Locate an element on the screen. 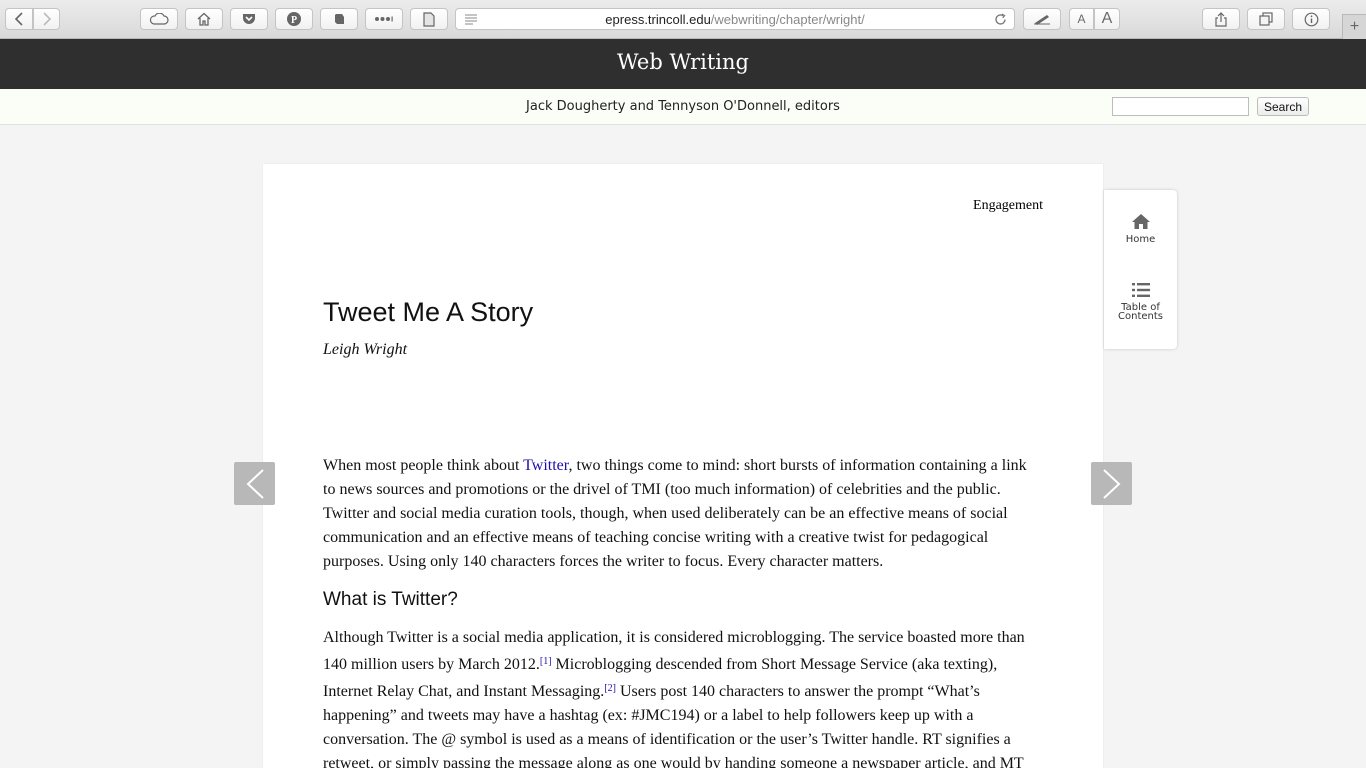 This screenshot has width=1366, height=768. next-page-button is located at coordinates (1111, 483).